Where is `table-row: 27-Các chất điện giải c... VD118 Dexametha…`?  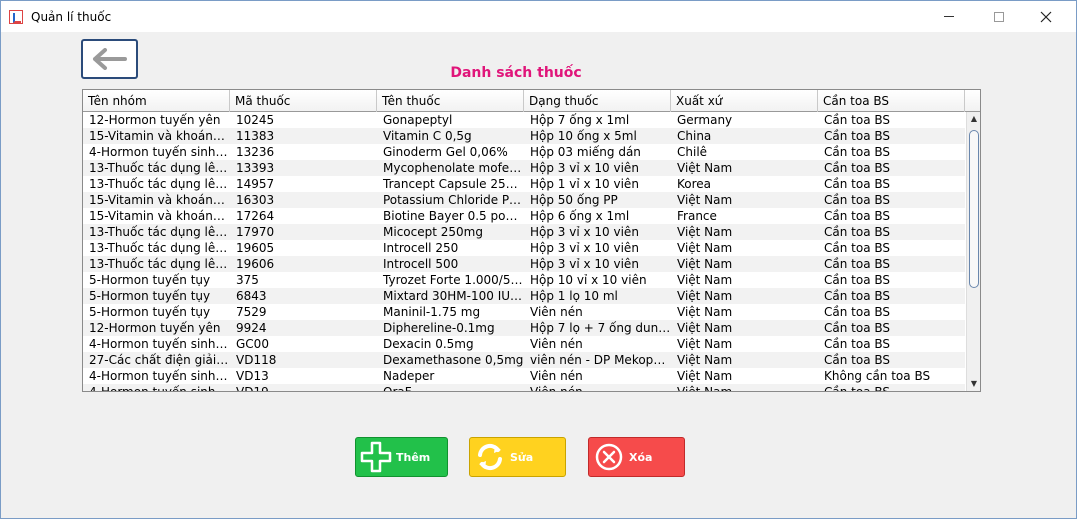
table-row: 27-Các chất điện giải c... VD118 Dexametha… is located at coordinates (524, 360).